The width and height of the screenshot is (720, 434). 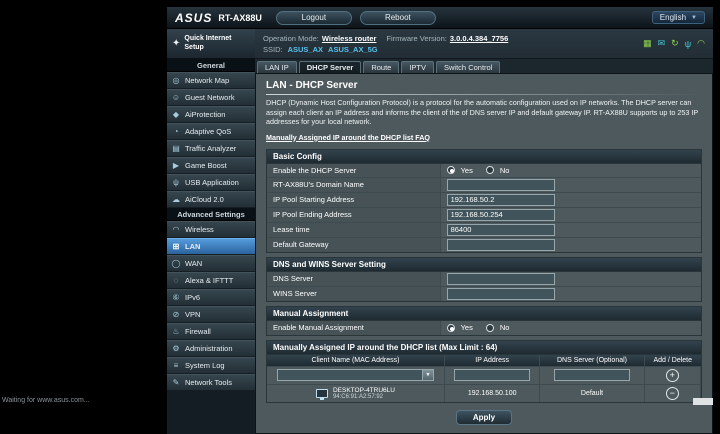 I want to click on alexa-ifttt-icon: ◌, so click(x=176, y=280).